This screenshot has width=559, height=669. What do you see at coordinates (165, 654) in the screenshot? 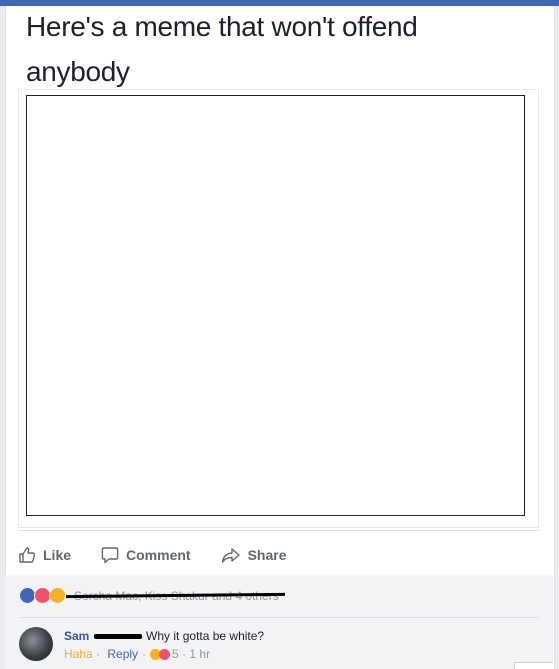
I see `angry-reaction-icon` at bounding box center [165, 654].